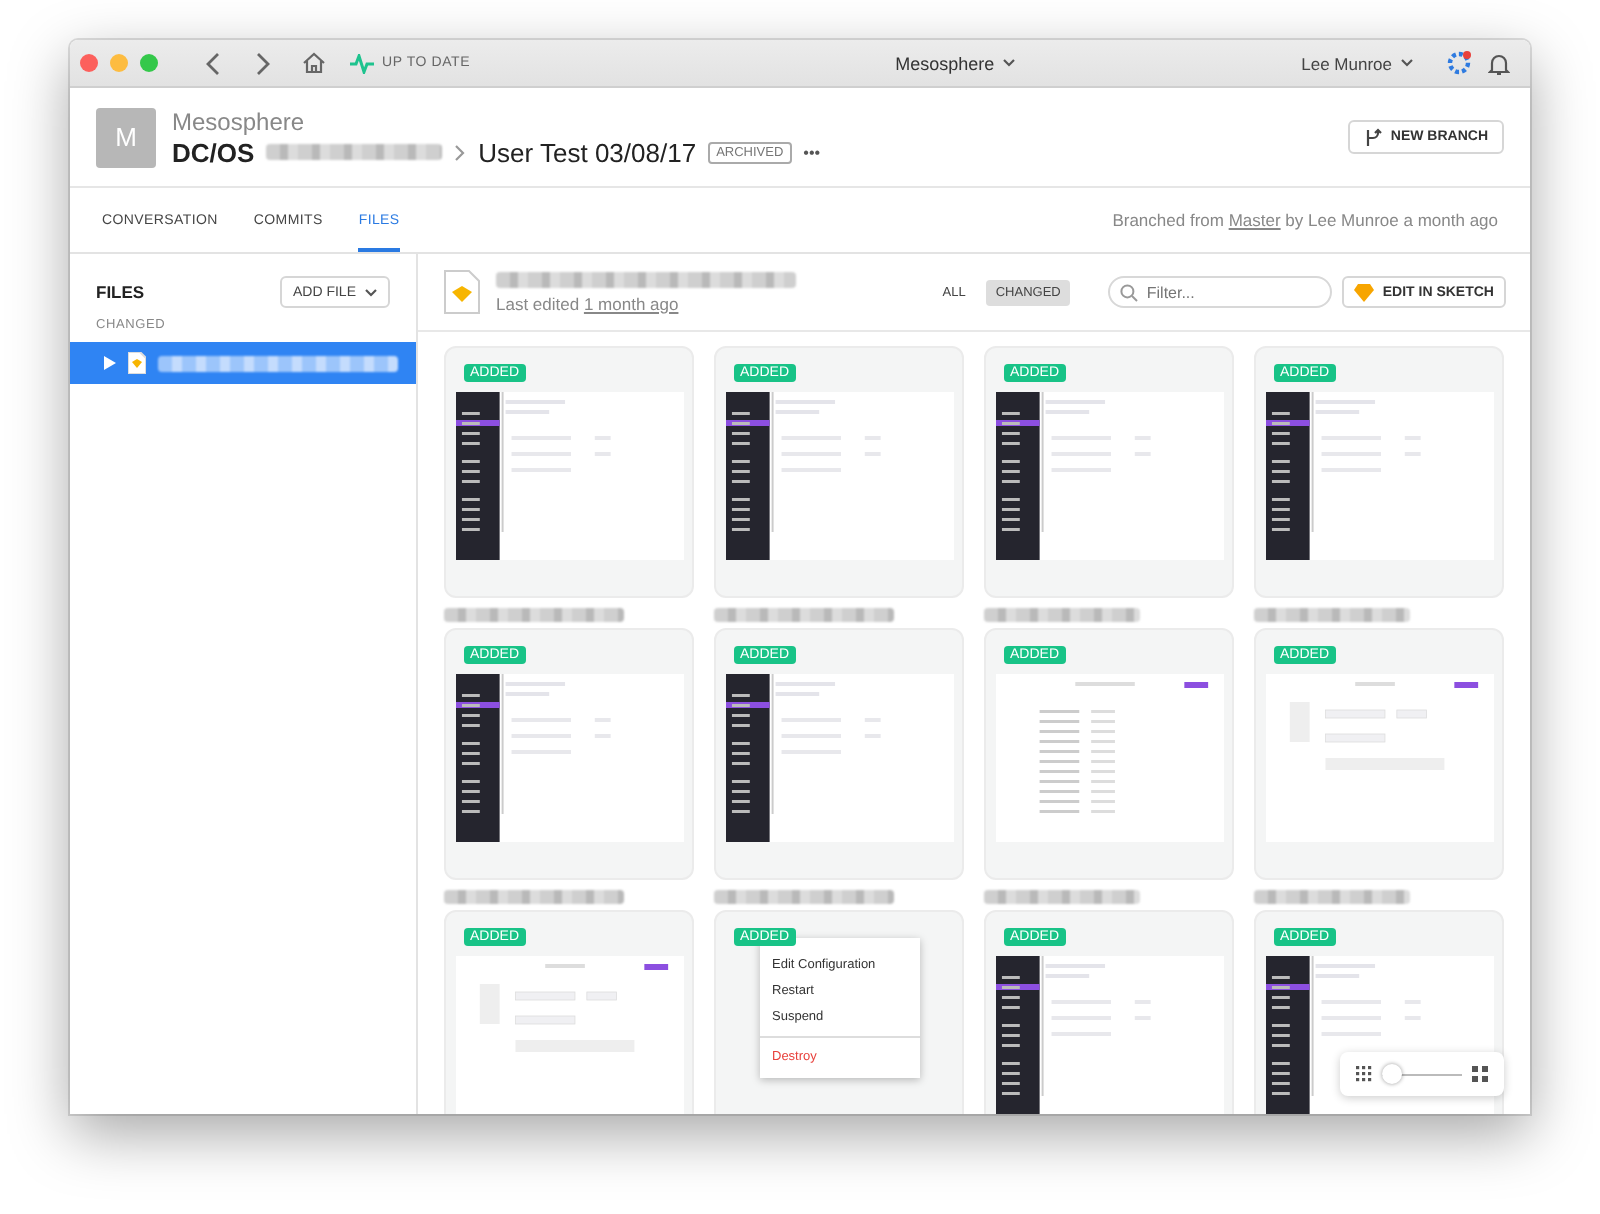 Image resolution: width=1600 pixels, height=1214 pixels. I want to click on project-name: DC/OS, so click(213, 152).